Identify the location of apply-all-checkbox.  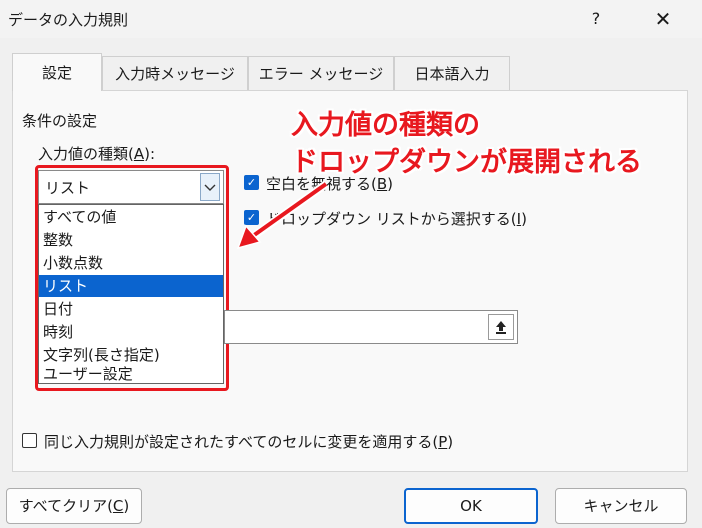
(29, 440).